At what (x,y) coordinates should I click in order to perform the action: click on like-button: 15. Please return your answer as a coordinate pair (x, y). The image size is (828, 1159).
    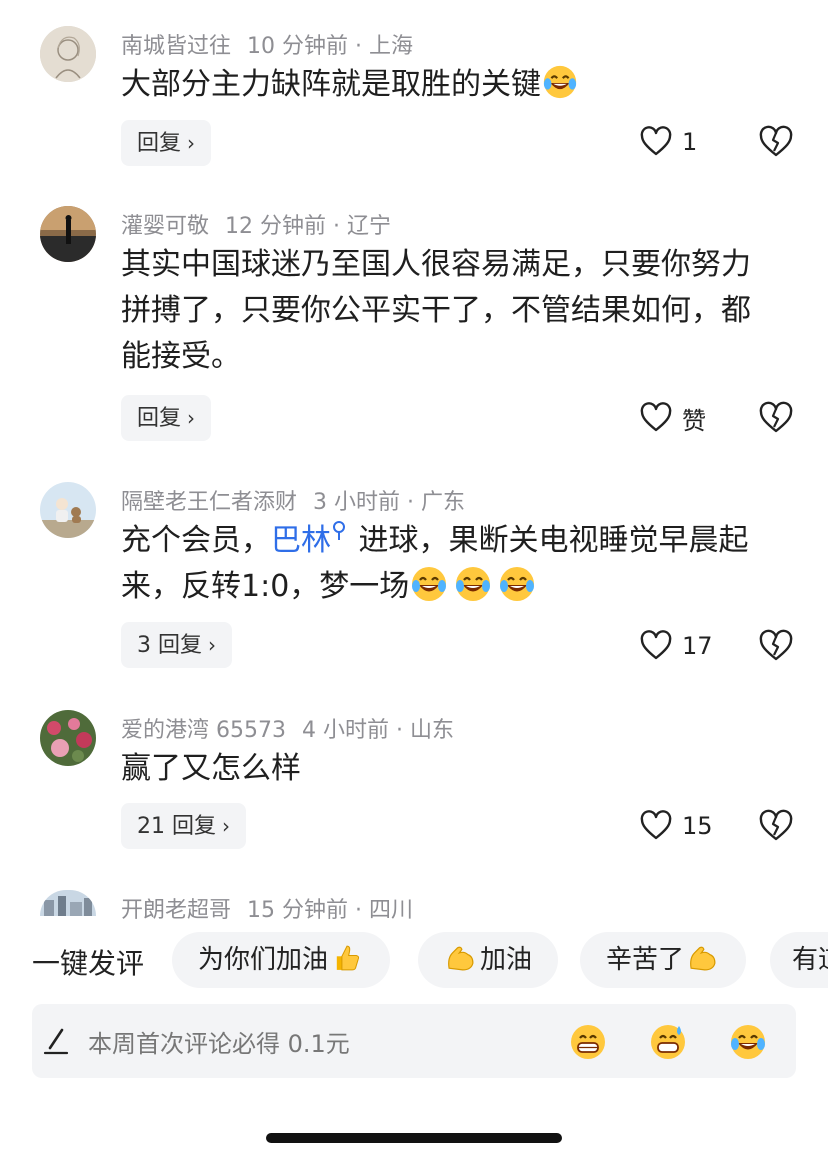
    Looking at the image, I should click on (676, 826).